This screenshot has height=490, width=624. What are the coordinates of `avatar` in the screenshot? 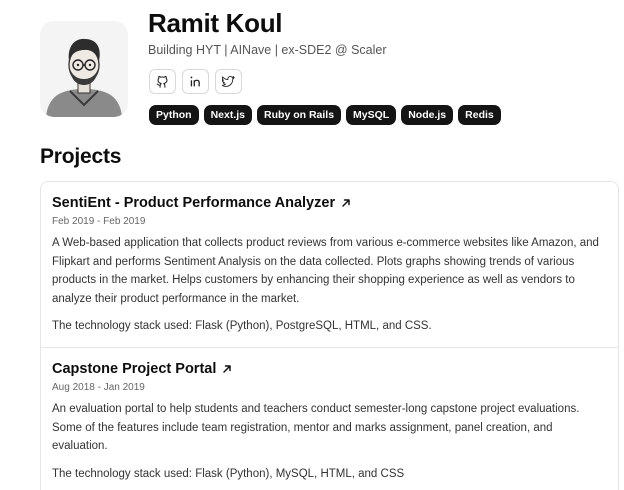 It's located at (84, 69).